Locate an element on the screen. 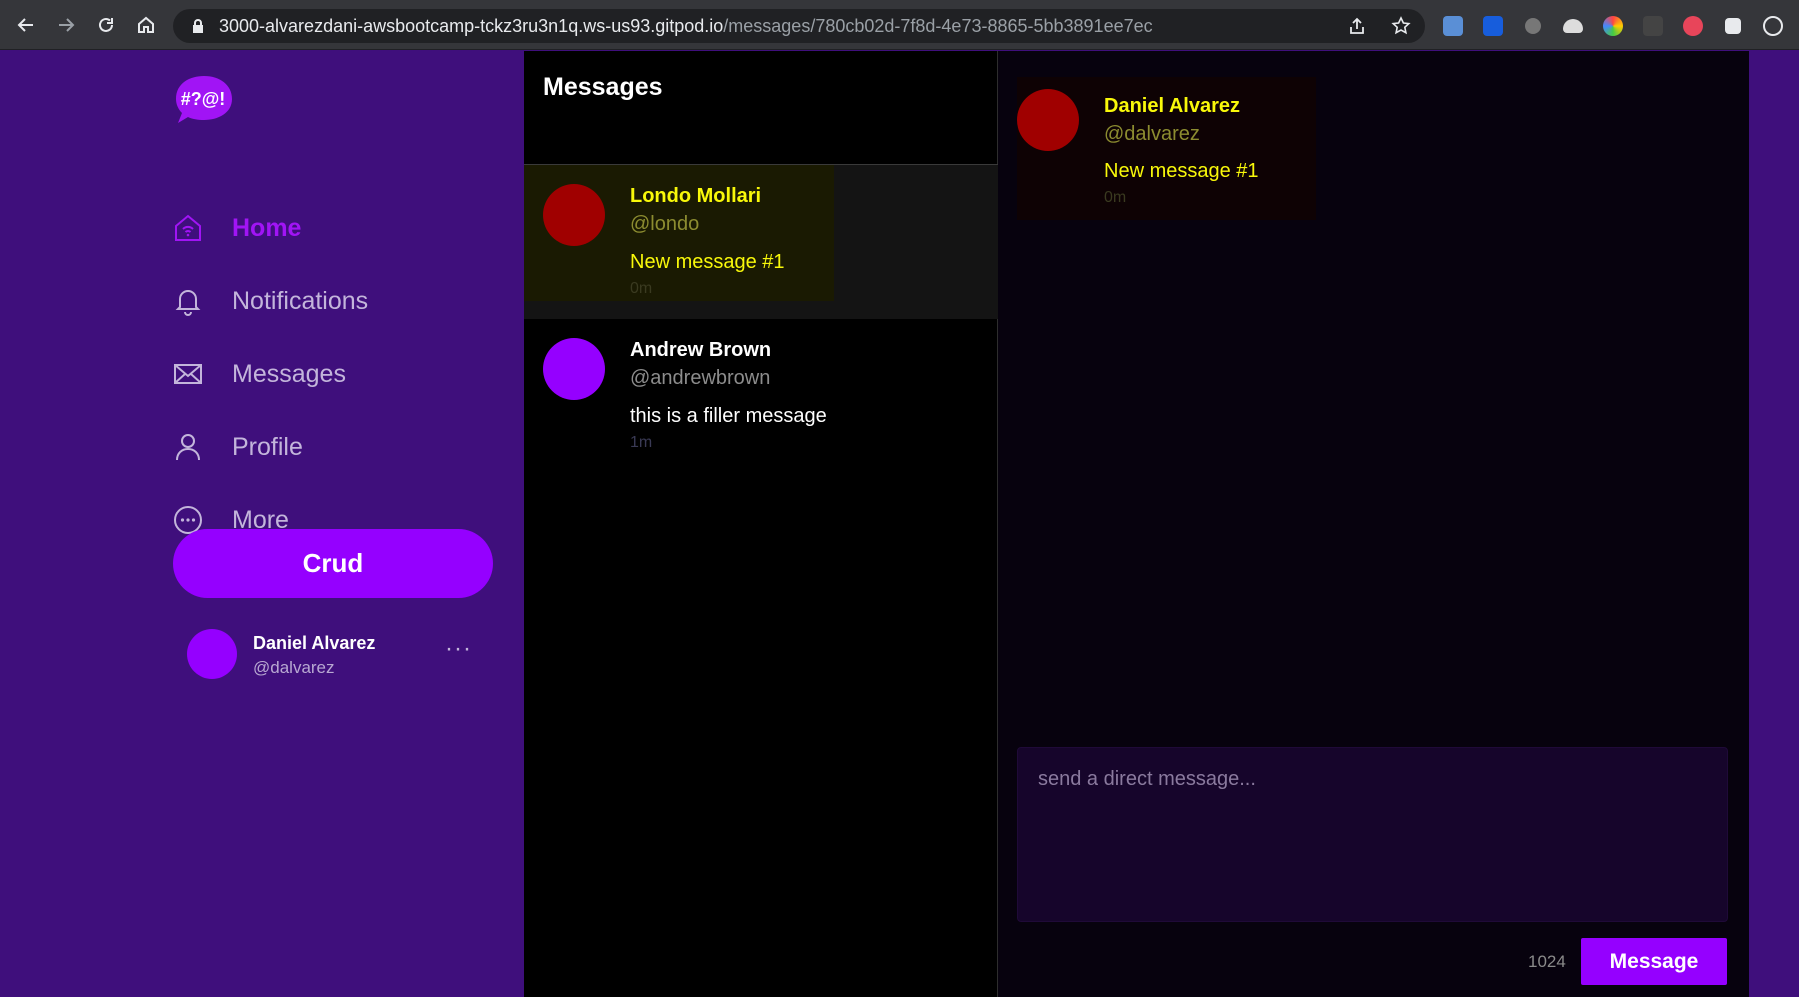 Image resolution: width=1799 pixels, height=997 pixels. sidebar-item-label: Messages is located at coordinates (289, 373).